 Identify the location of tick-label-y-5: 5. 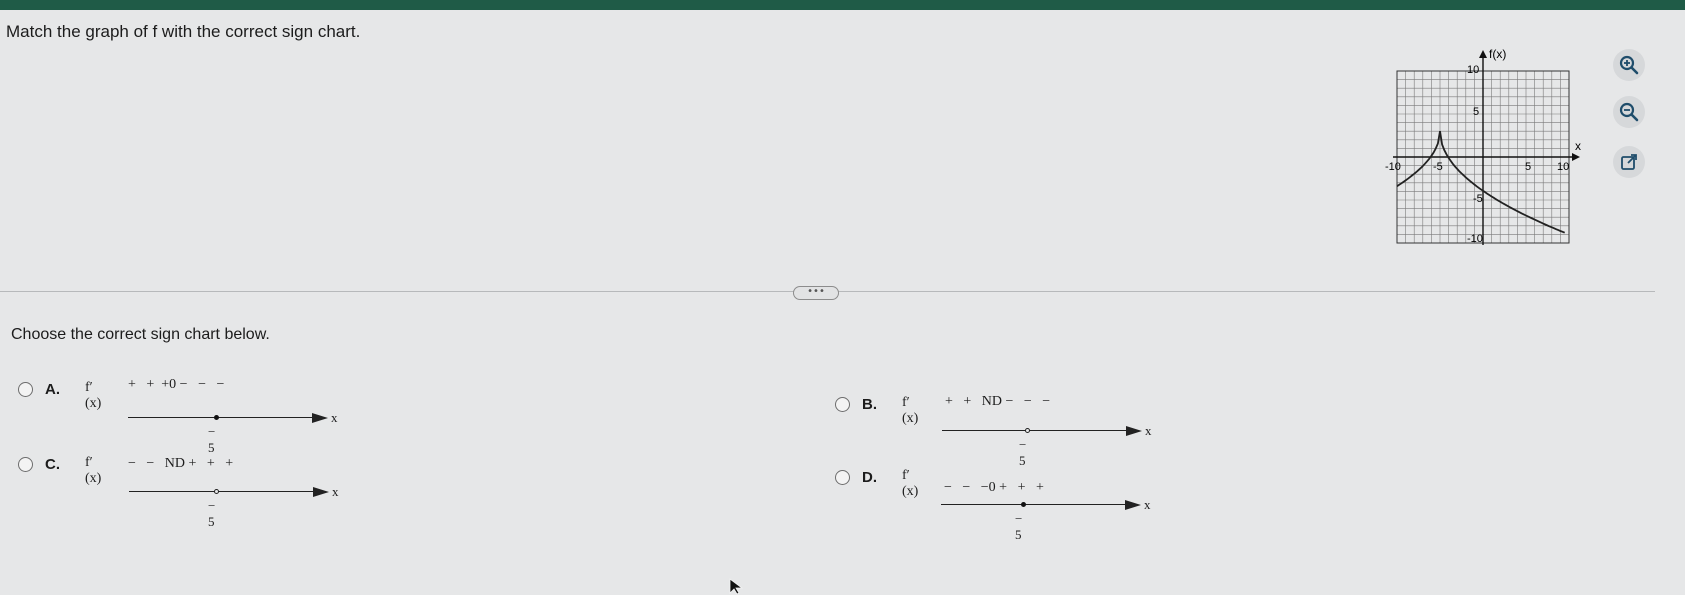
(1476, 112).